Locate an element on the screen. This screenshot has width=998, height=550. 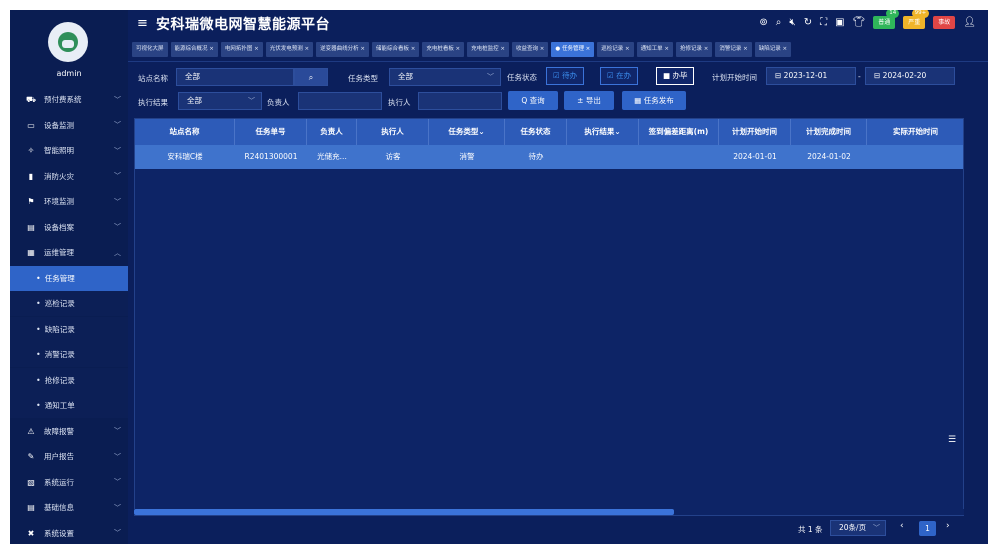
tab-9: ● 任务管理 × is located at coordinates (573, 49).